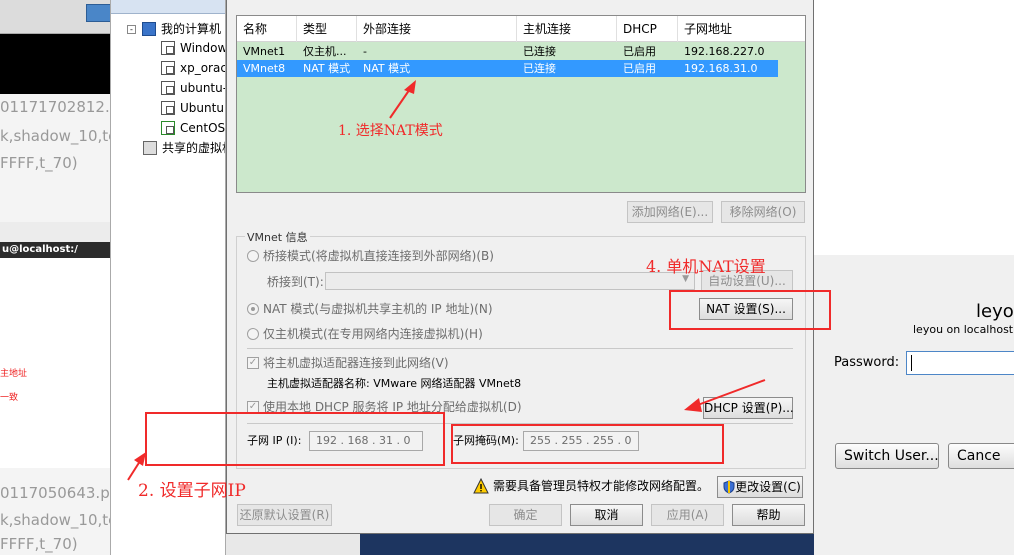  Describe the element at coordinates (140, 459) in the screenshot. I see `arrowhead-step2` at that location.